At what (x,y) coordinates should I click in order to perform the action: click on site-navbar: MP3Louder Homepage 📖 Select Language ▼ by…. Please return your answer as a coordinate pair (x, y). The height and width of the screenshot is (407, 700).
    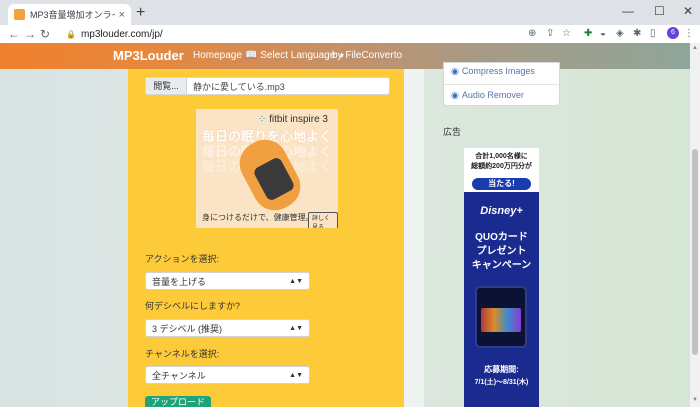
    Looking at the image, I should click on (345, 56).